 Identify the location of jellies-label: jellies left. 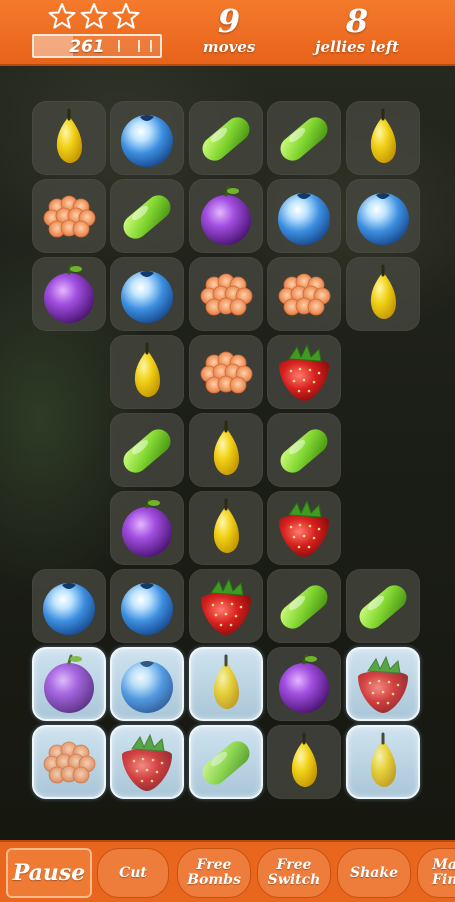
(357, 47).